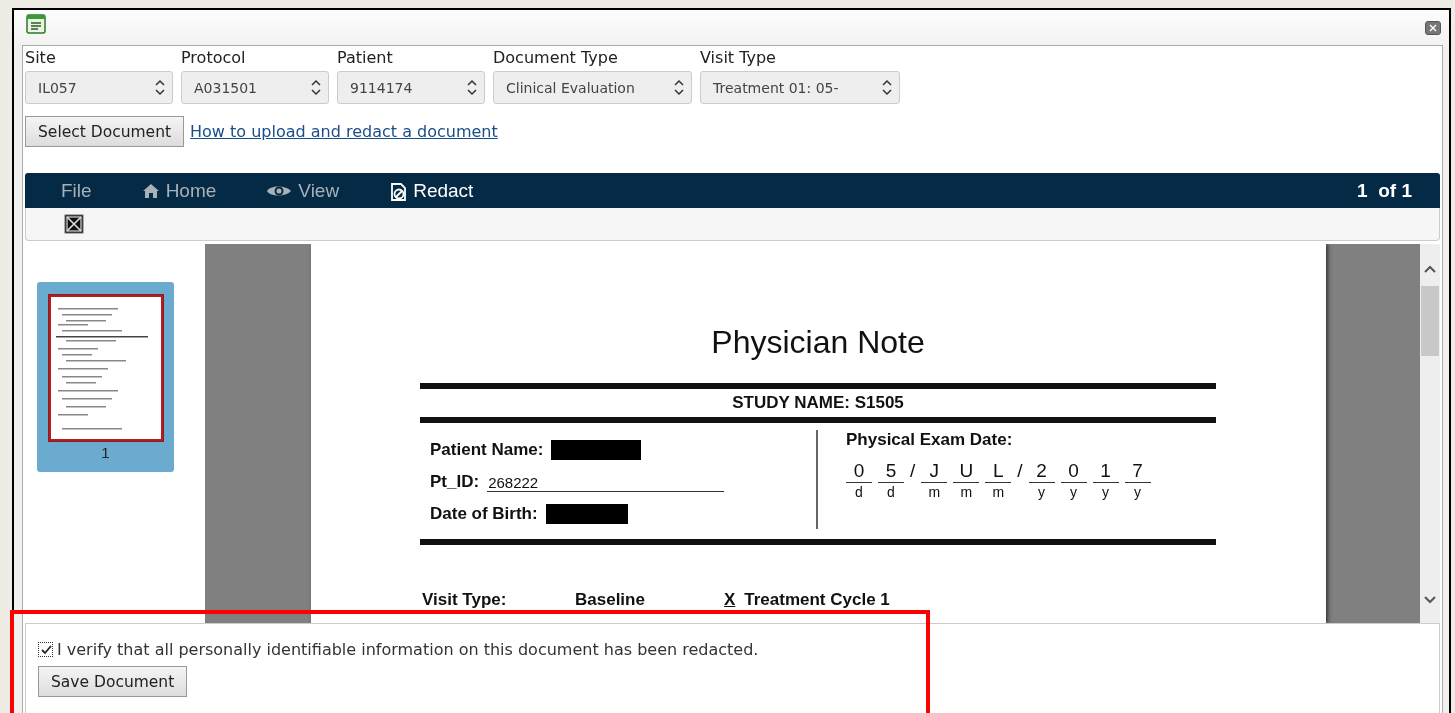 This screenshot has height=713, width=1455. I want to click on date-digit: 5, so click(891, 471).